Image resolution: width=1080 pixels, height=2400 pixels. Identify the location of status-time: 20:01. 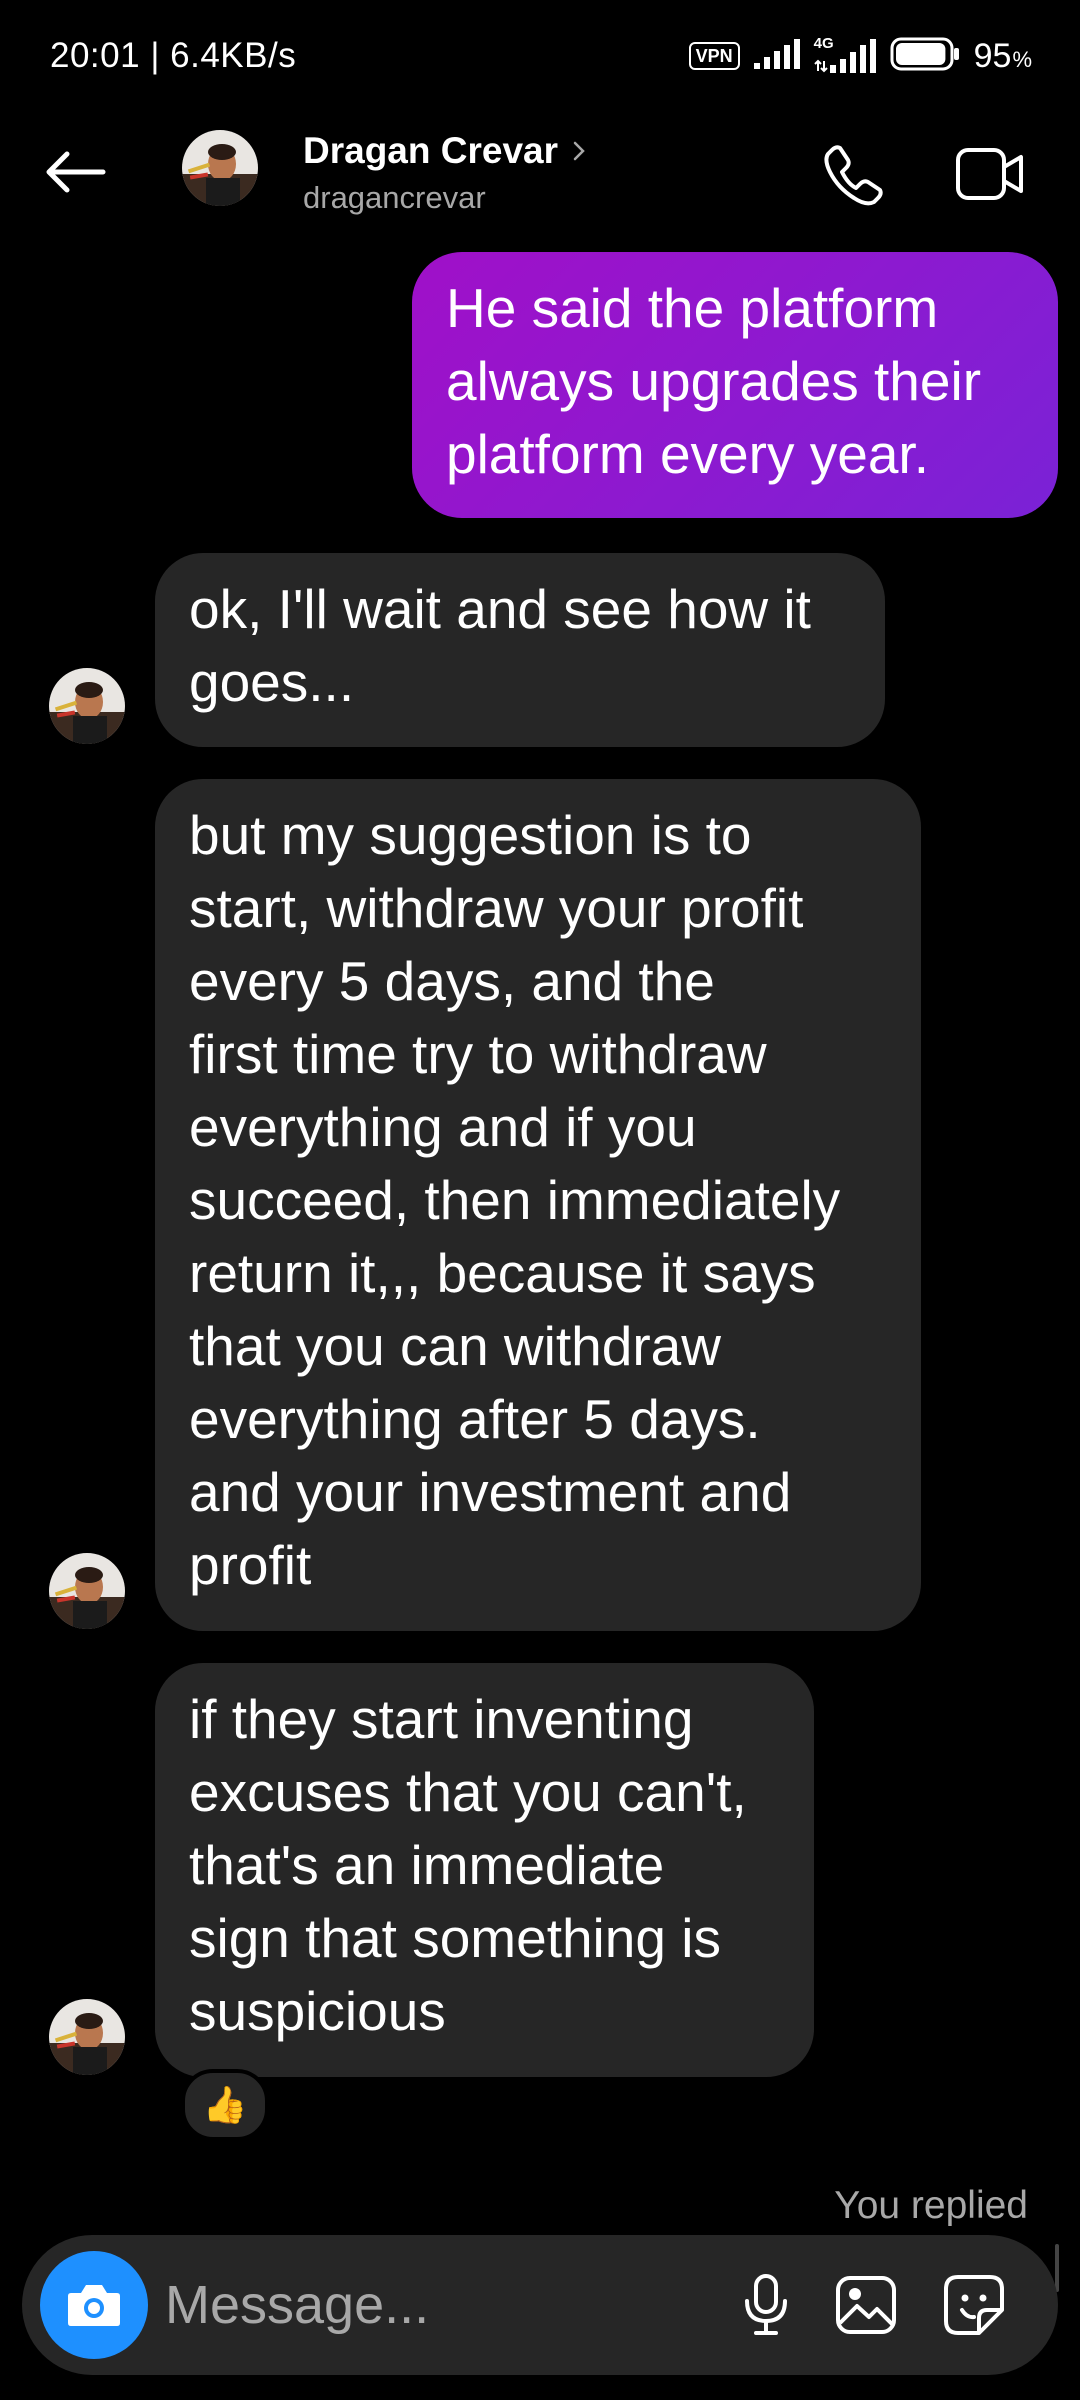
(95, 55).